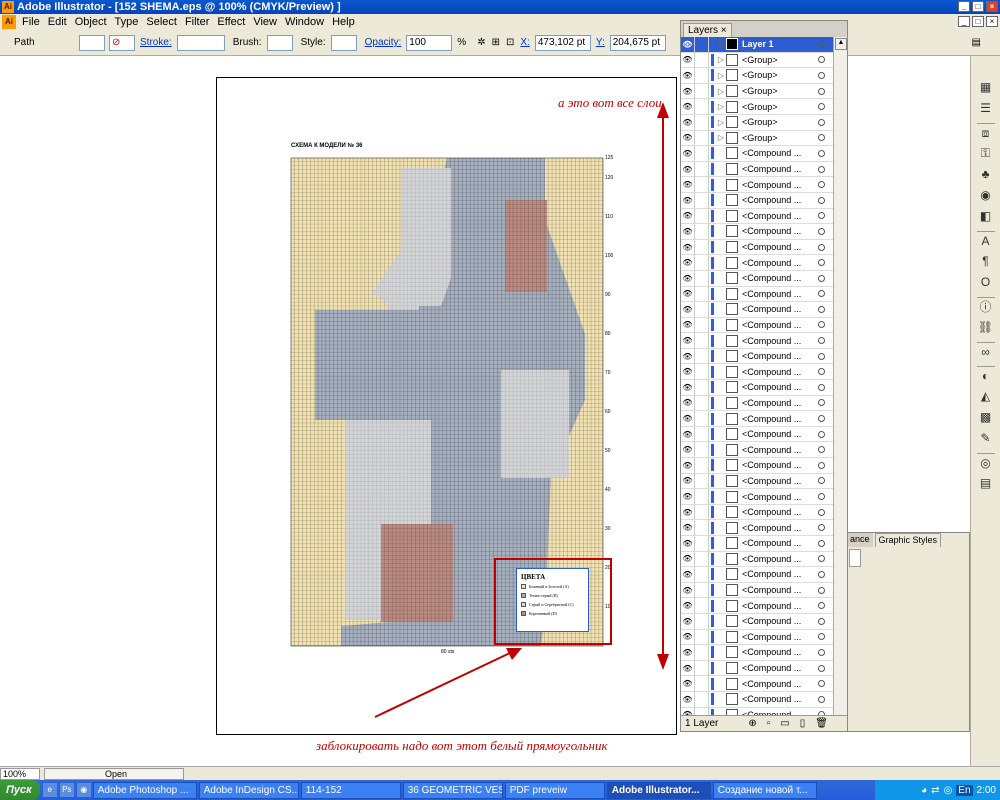 The width and height of the screenshot is (1000, 800). Describe the element at coordinates (127, 22) in the screenshot. I see `menu-type: Type` at that location.